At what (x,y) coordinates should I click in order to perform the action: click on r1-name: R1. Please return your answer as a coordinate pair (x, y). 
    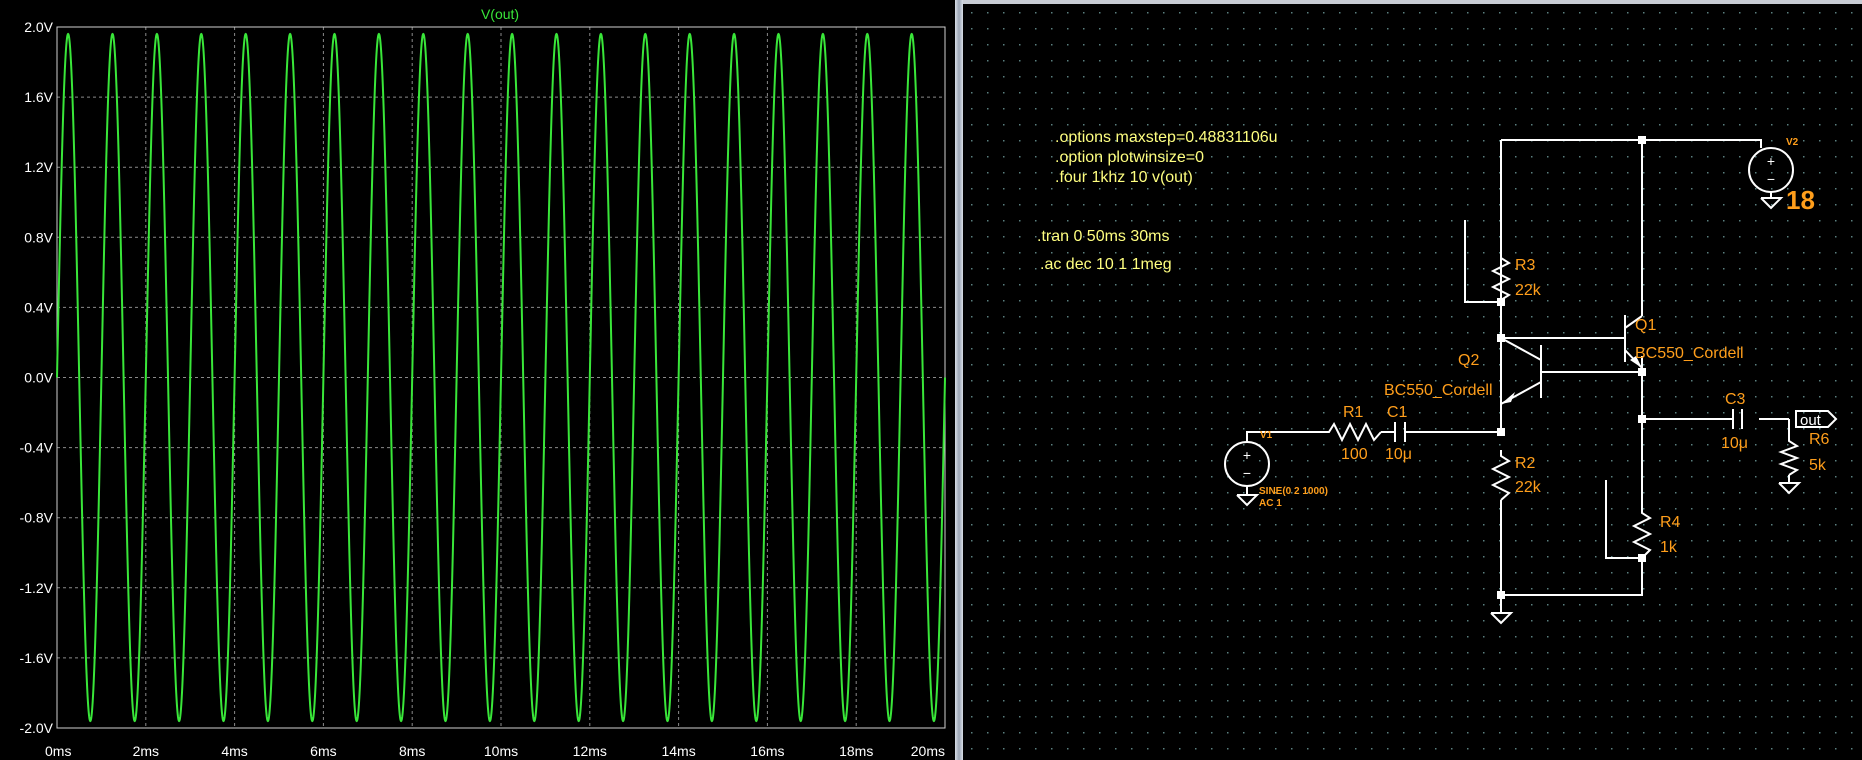
    Looking at the image, I should click on (1353, 412).